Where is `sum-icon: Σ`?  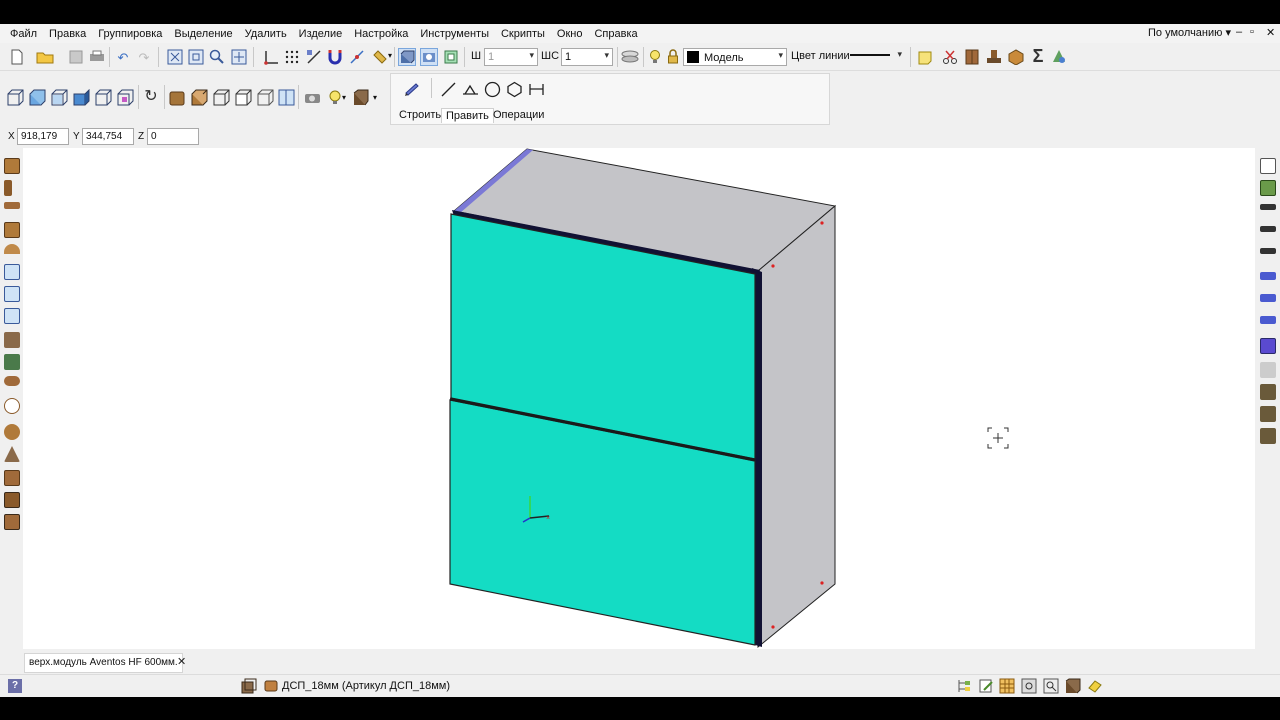 sum-icon: Σ is located at coordinates (1038, 56).